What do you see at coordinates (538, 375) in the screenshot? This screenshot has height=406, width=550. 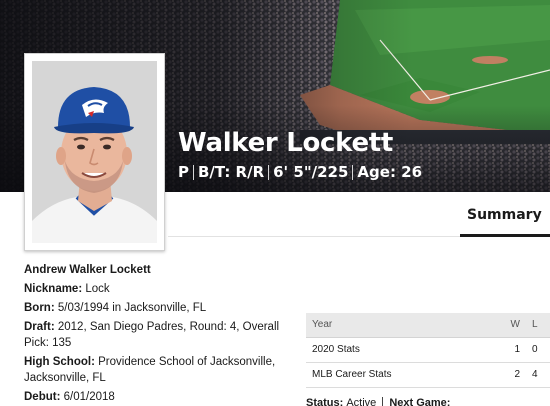 I see `row-losses: 4` at bounding box center [538, 375].